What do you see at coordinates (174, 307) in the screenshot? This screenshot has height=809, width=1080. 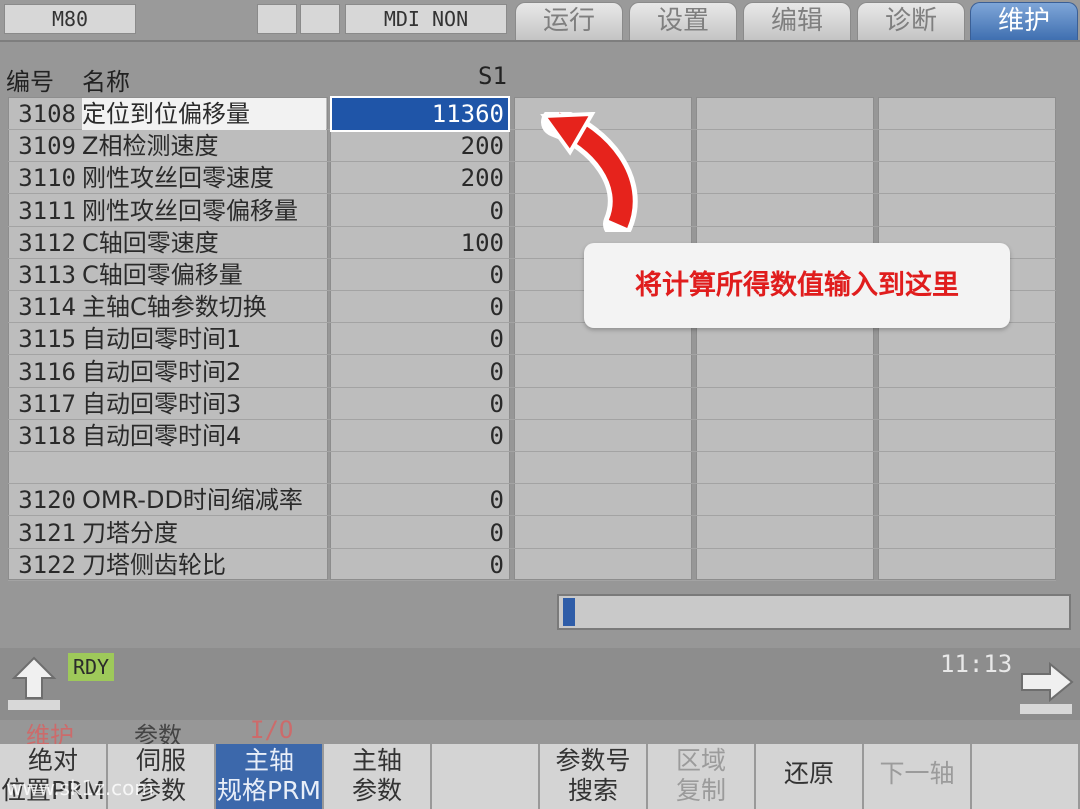 I see `param-name: 主轴C轴参数切换` at bounding box center [174, 307].